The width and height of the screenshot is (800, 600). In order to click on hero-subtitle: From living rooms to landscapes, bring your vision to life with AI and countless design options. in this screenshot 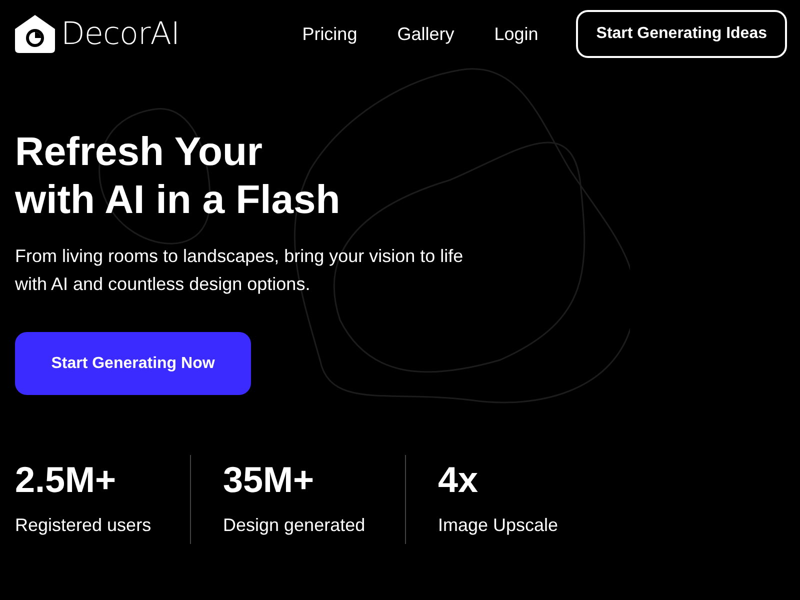, I will do `click(239, 270)`.